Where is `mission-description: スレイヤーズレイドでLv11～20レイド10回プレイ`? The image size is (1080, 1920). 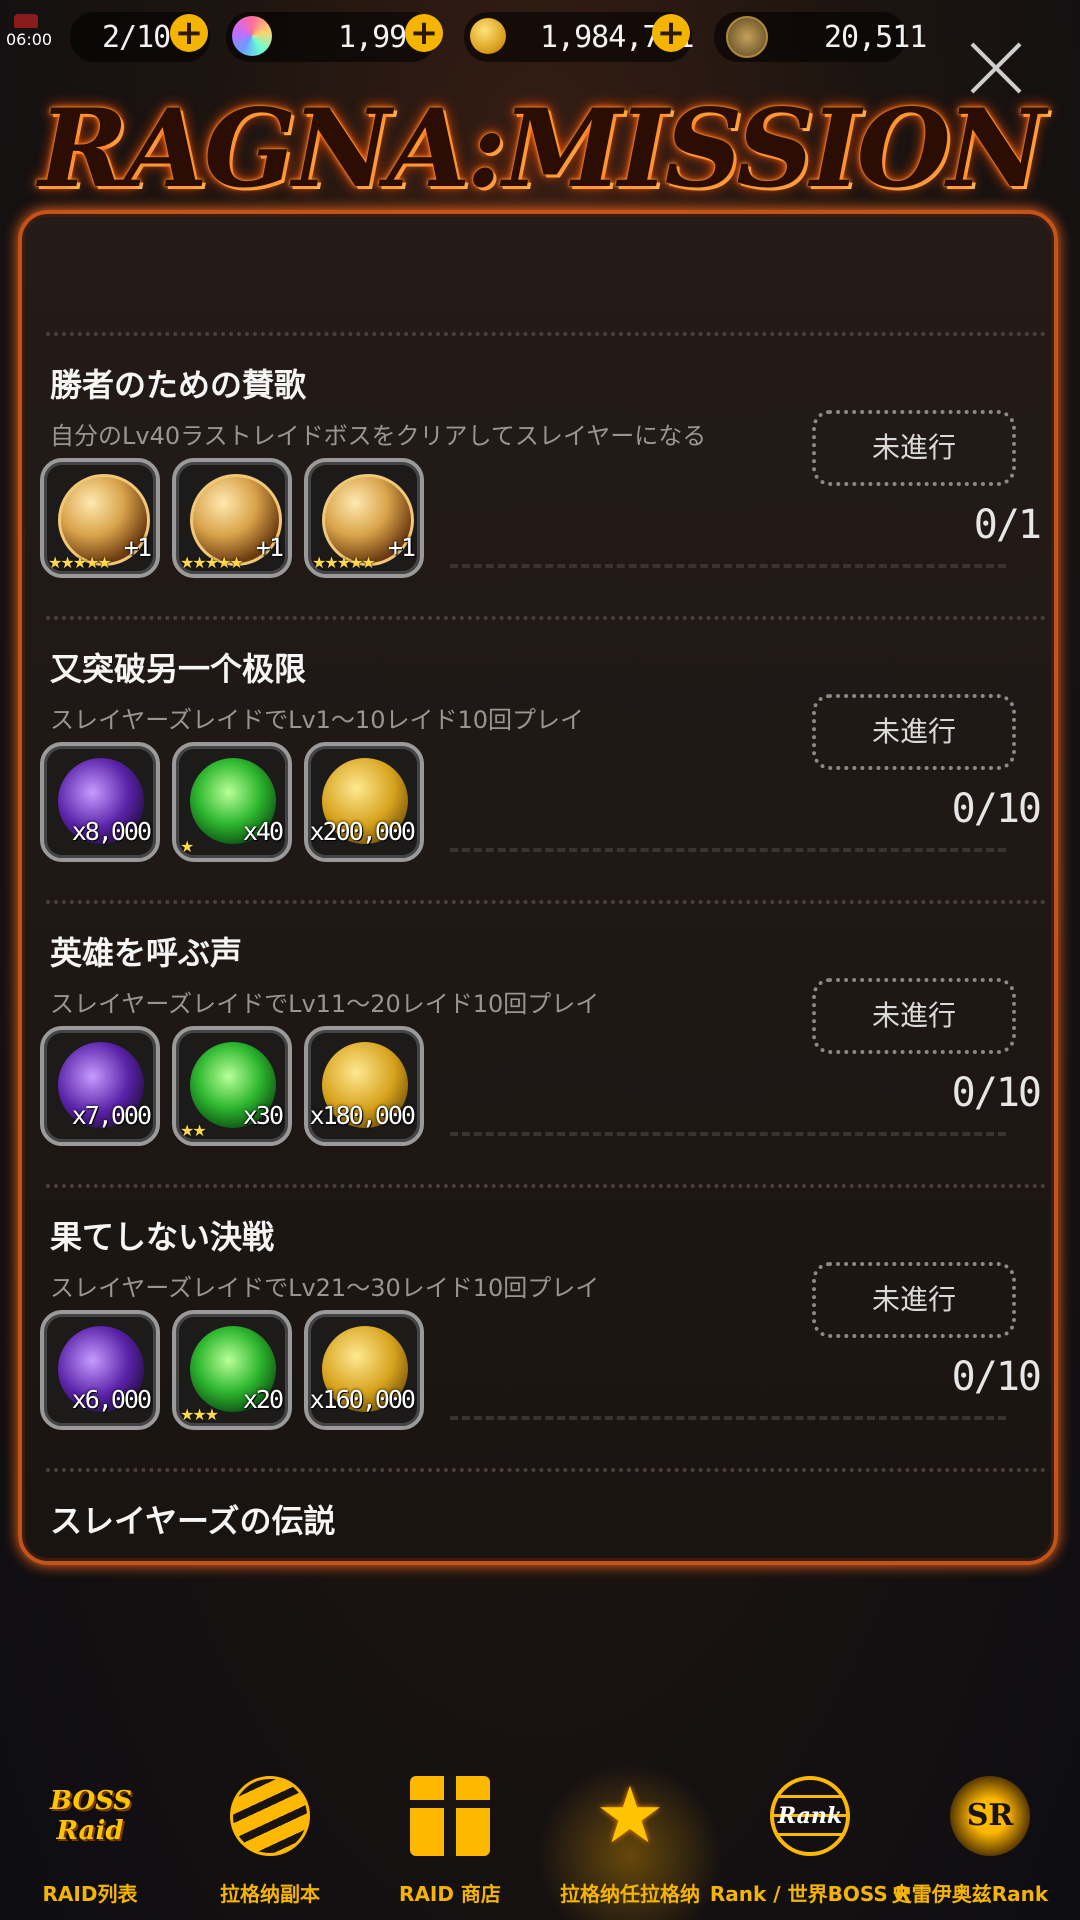 mission-description: スレイヤーズレイドでLv11～20レイド10回プレイ is located at coordinates (325, 1004).